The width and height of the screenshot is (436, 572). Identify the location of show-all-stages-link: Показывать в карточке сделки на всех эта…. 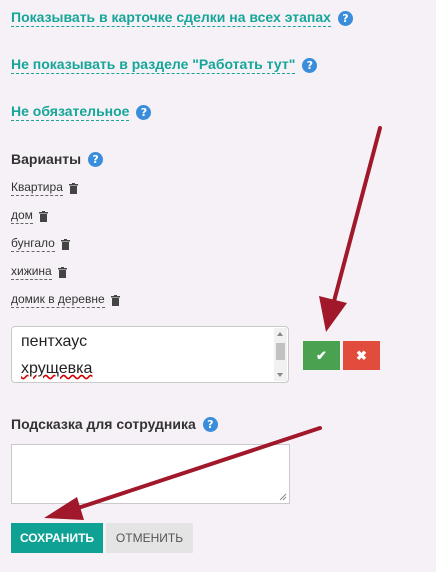
(171, 18).